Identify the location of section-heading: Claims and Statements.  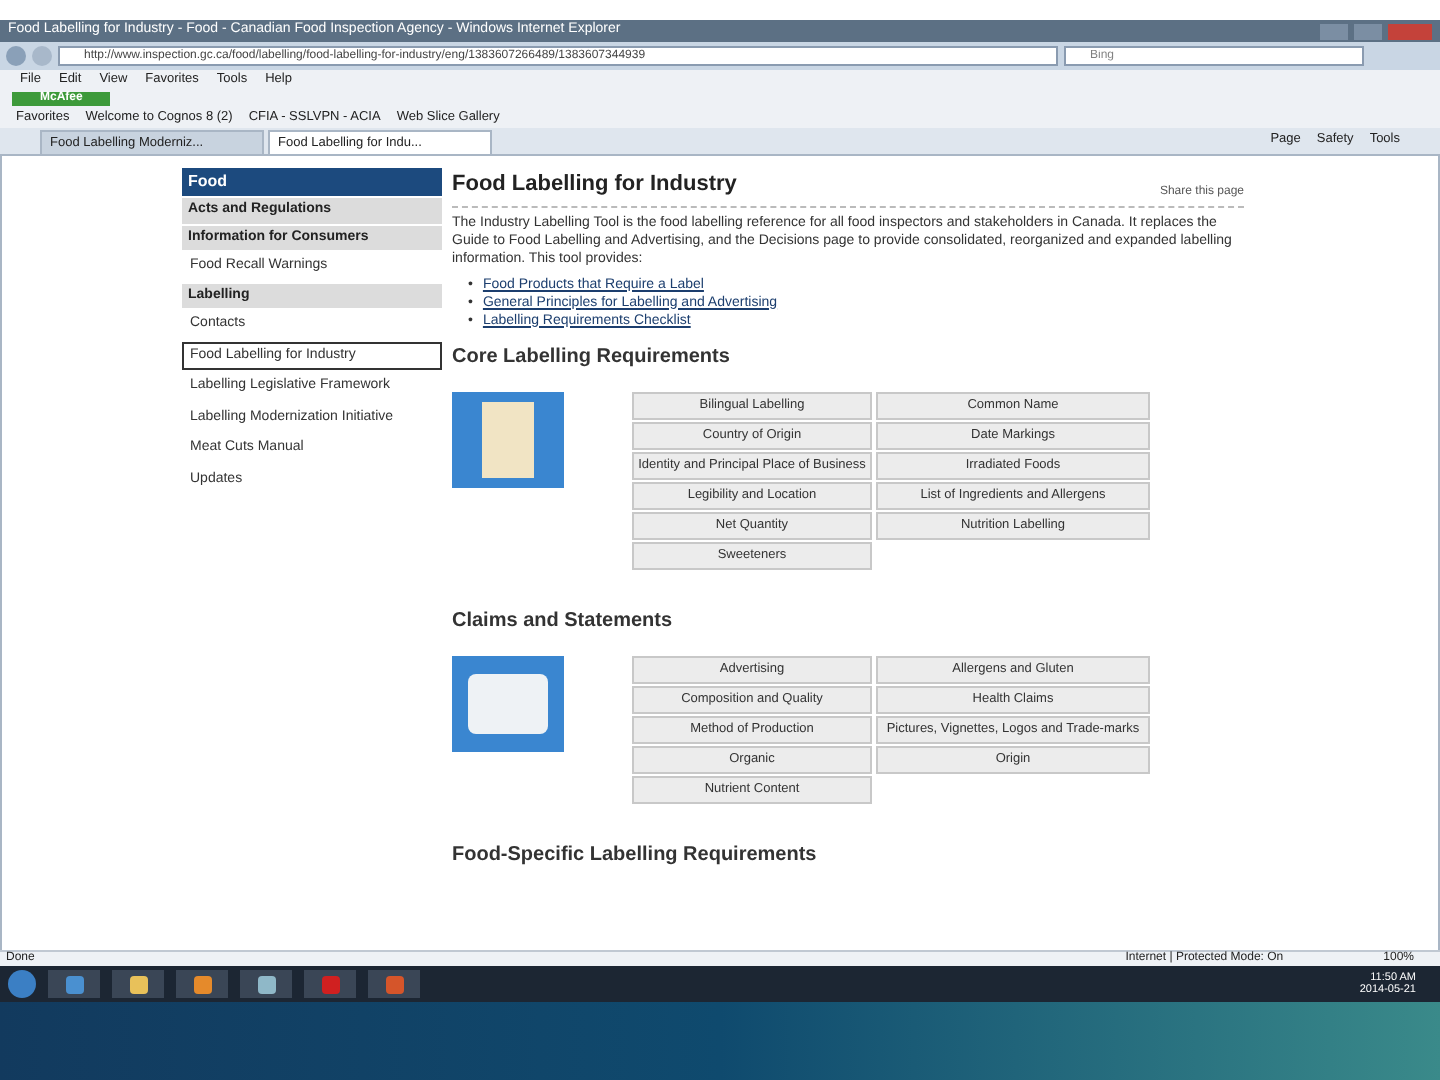
(563, 621).